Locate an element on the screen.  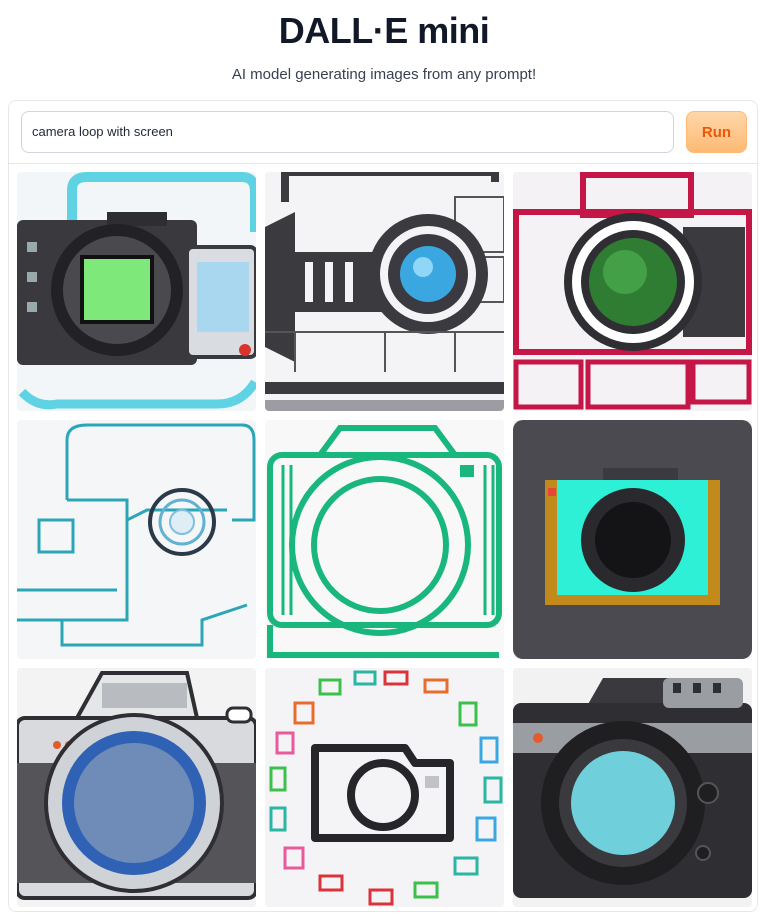
app-title: DALL·E mini is located at coordinates (384, 30).